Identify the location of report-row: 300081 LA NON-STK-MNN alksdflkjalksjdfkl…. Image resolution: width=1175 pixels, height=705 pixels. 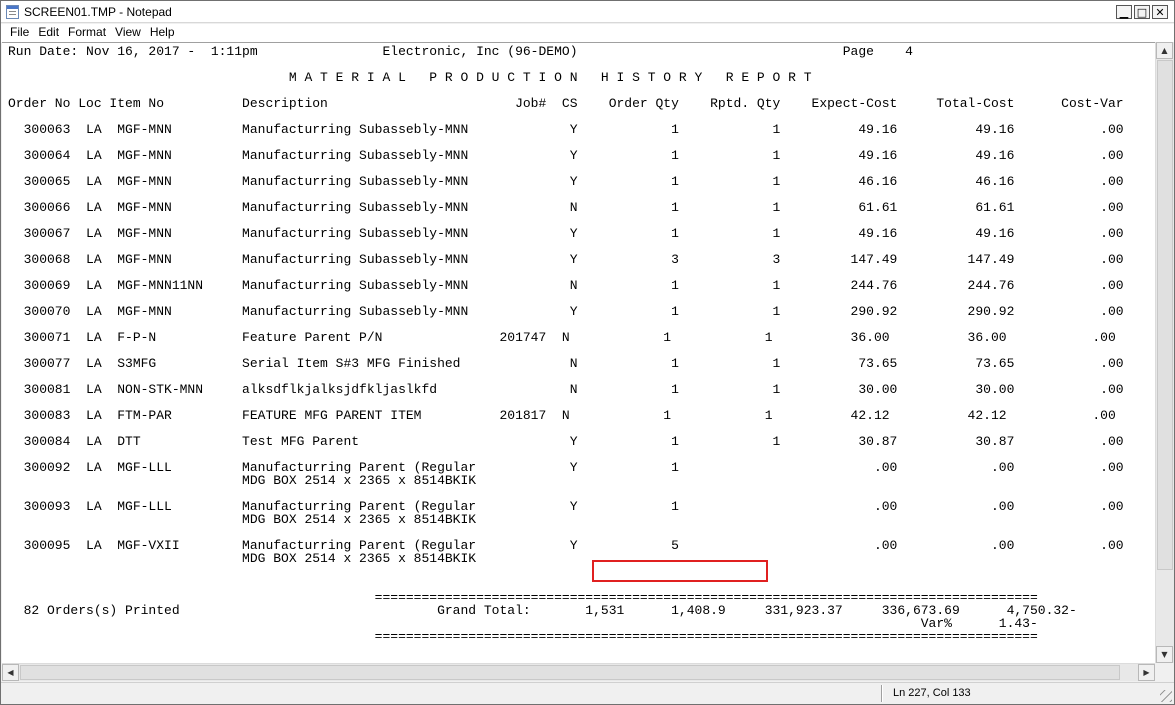
(566, 389).